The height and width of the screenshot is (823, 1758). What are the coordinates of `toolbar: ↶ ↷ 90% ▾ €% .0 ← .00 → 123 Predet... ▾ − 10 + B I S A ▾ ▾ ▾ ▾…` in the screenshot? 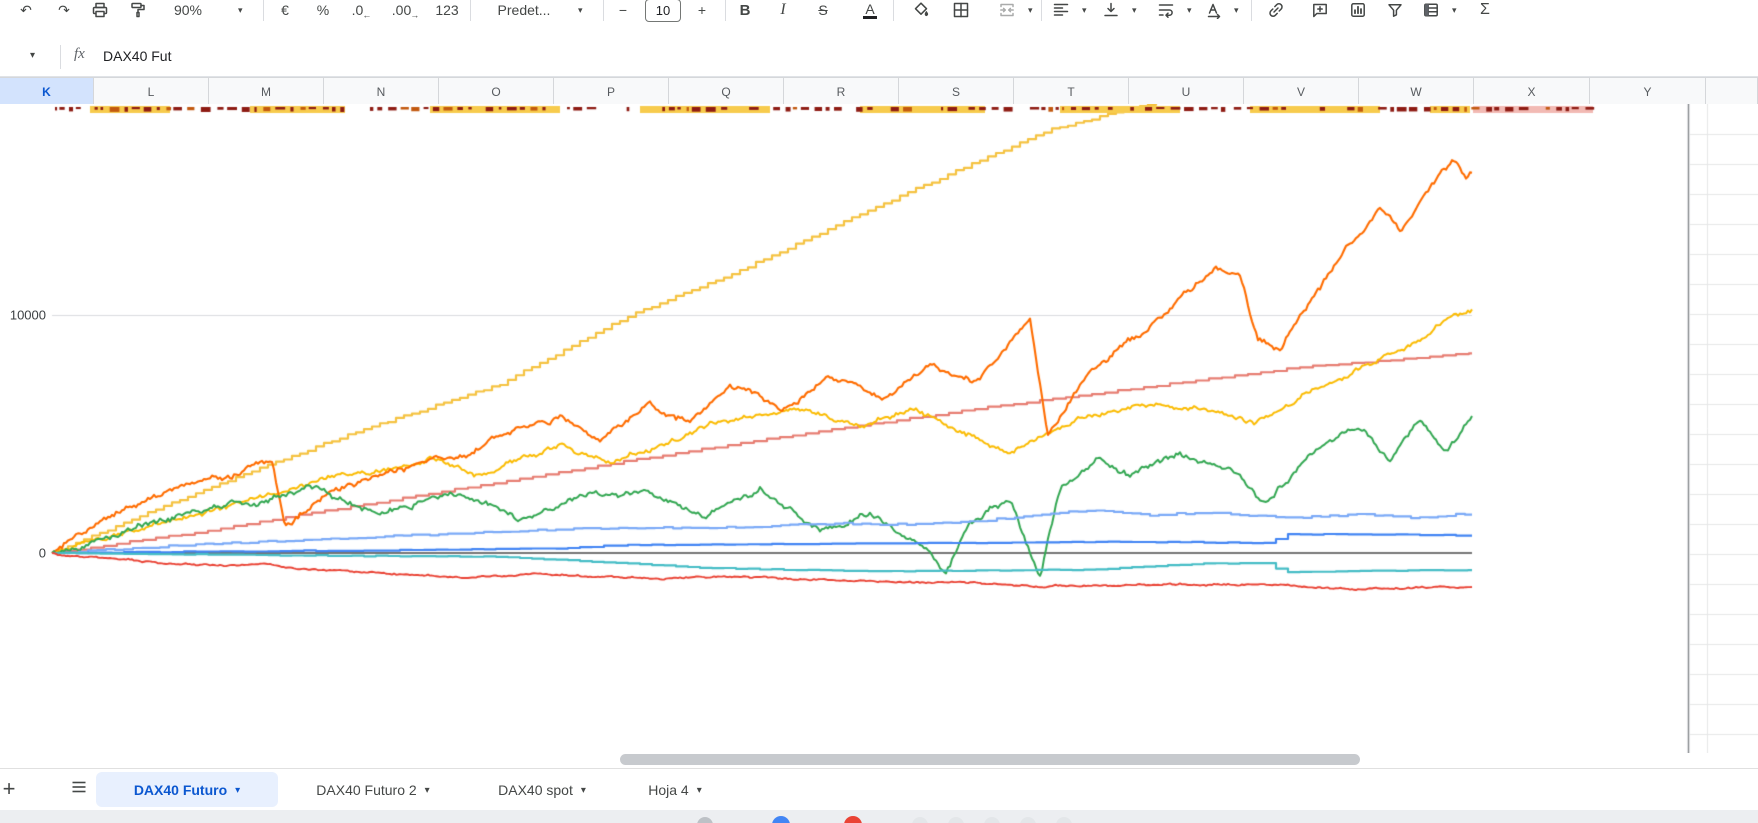 It's located at (879, 19).